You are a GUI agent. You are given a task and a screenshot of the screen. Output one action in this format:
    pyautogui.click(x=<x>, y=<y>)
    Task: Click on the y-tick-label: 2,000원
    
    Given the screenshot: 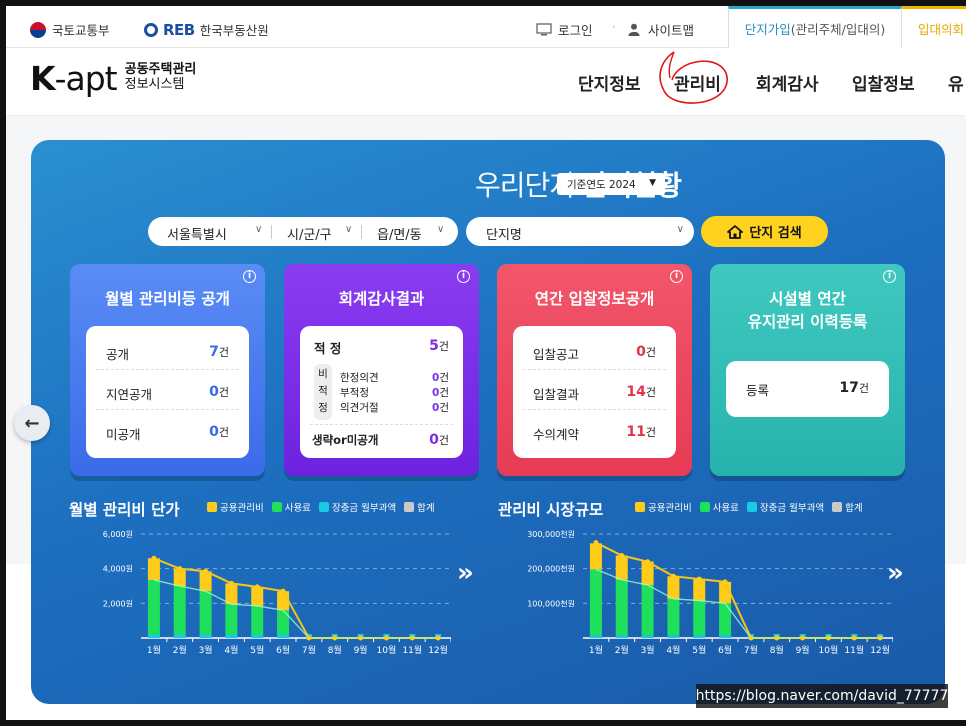 What is the action you would take?
    pyautogui.click(x=118, y=603)
    